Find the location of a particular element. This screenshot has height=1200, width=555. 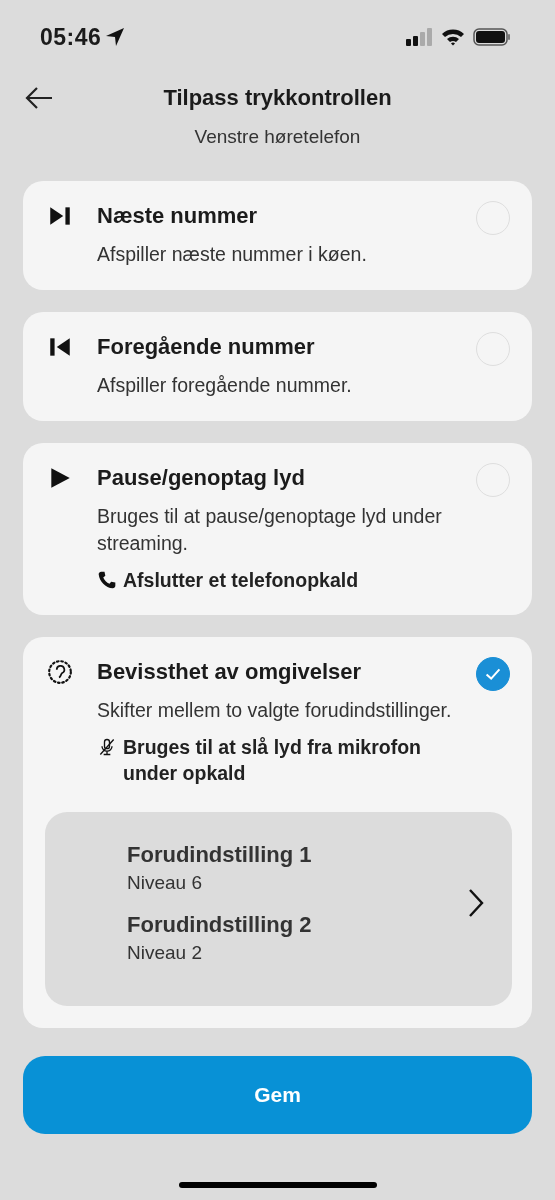

preset-level: Niveau 6 is located at coordinates (165, 883).